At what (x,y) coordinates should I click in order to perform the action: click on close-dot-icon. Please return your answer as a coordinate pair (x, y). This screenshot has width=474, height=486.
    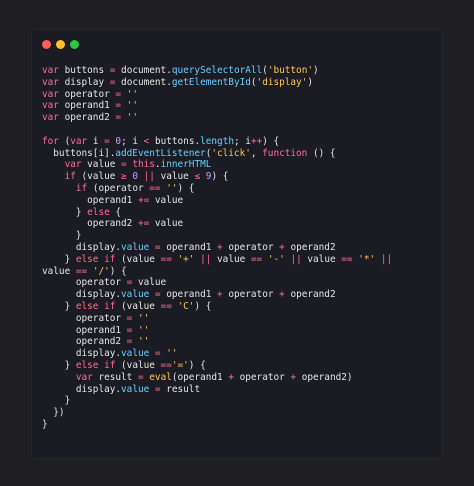
    Looking at the image, I should click on (46, 44).